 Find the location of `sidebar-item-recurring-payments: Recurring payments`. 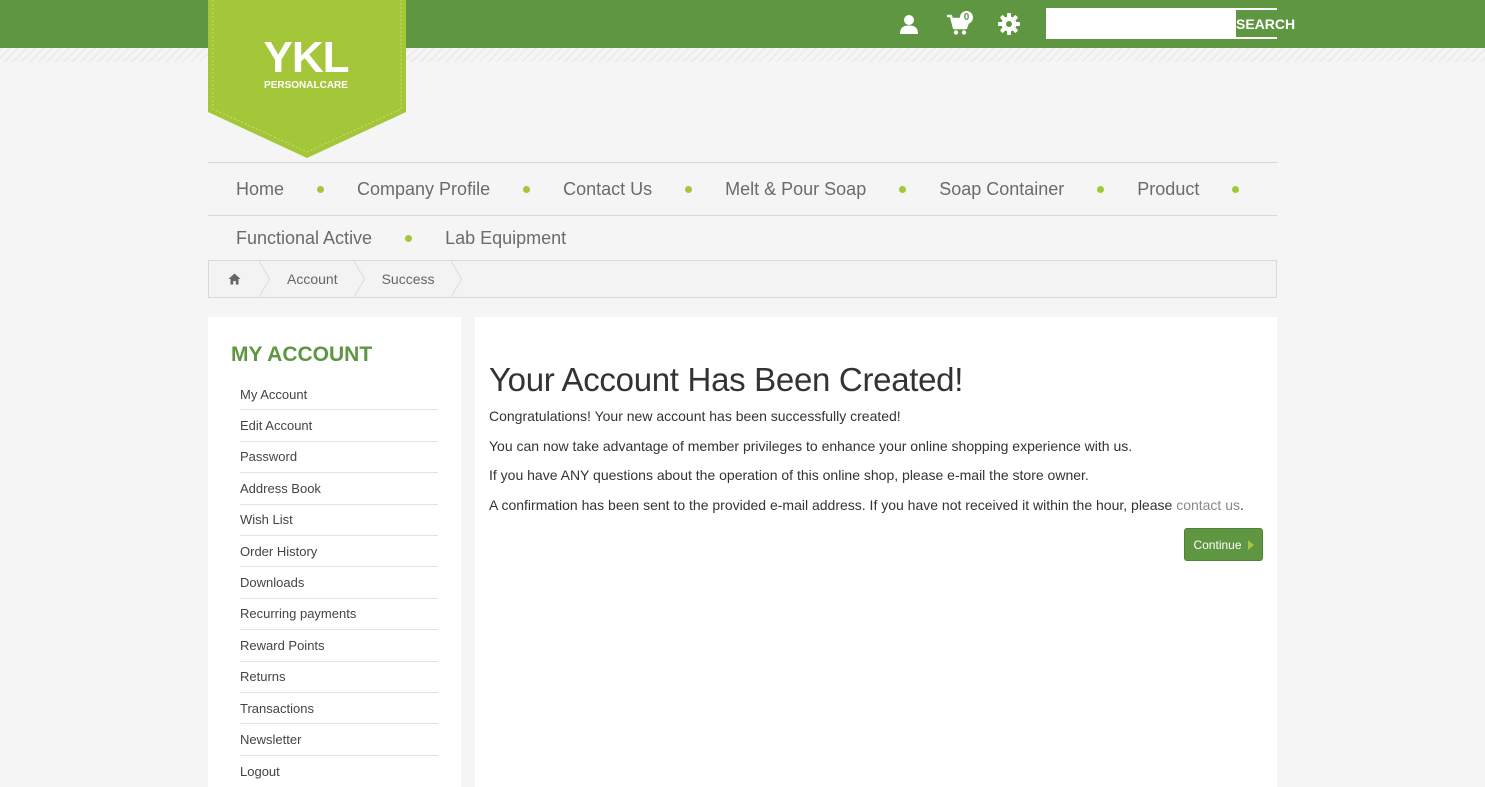

sidebar-item-recurring-payments: Recurring payments is located at coordinates (339, 615).